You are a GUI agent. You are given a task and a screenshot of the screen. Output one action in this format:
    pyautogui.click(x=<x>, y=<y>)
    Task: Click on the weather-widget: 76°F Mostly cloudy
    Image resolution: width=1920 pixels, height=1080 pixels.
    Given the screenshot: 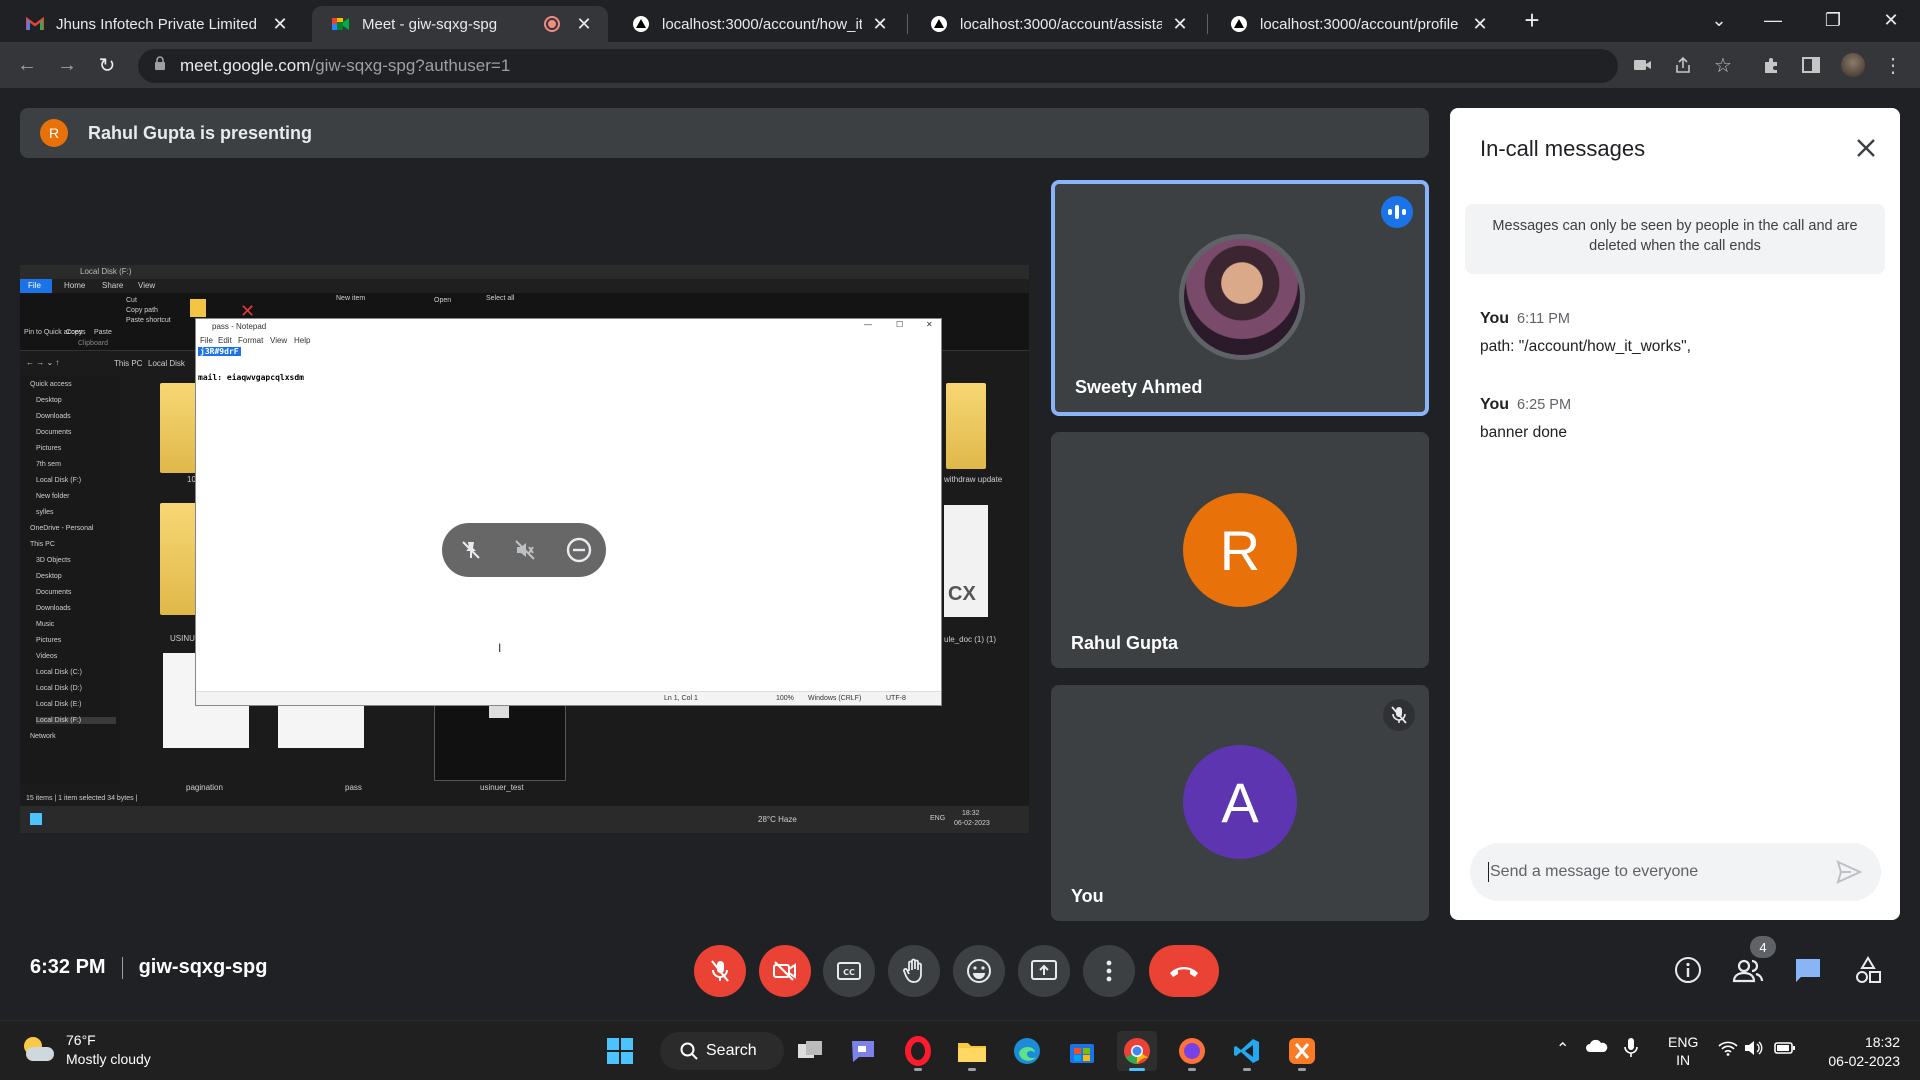 What is the action you would take?
    pyautogui.click(x=85, y=1050)
    